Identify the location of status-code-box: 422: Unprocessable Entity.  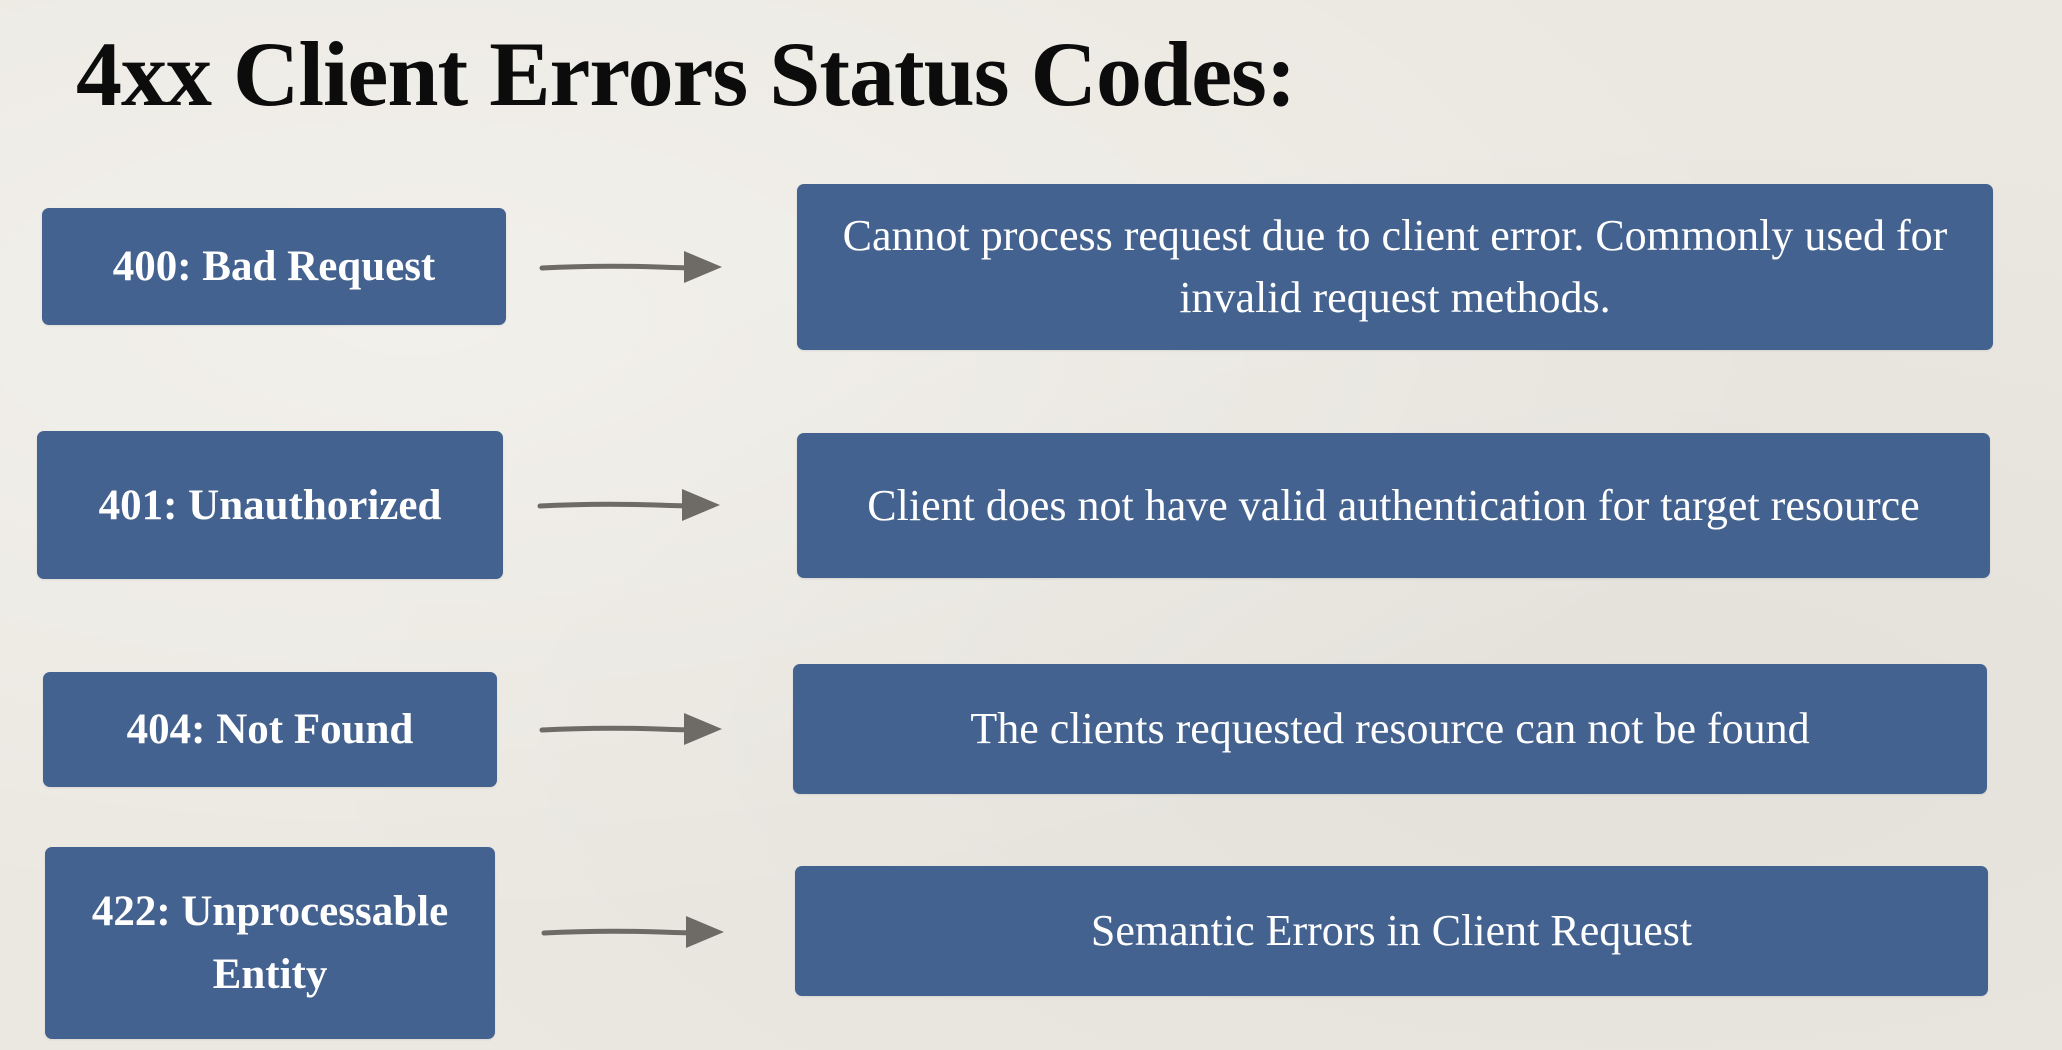
(270, 943).